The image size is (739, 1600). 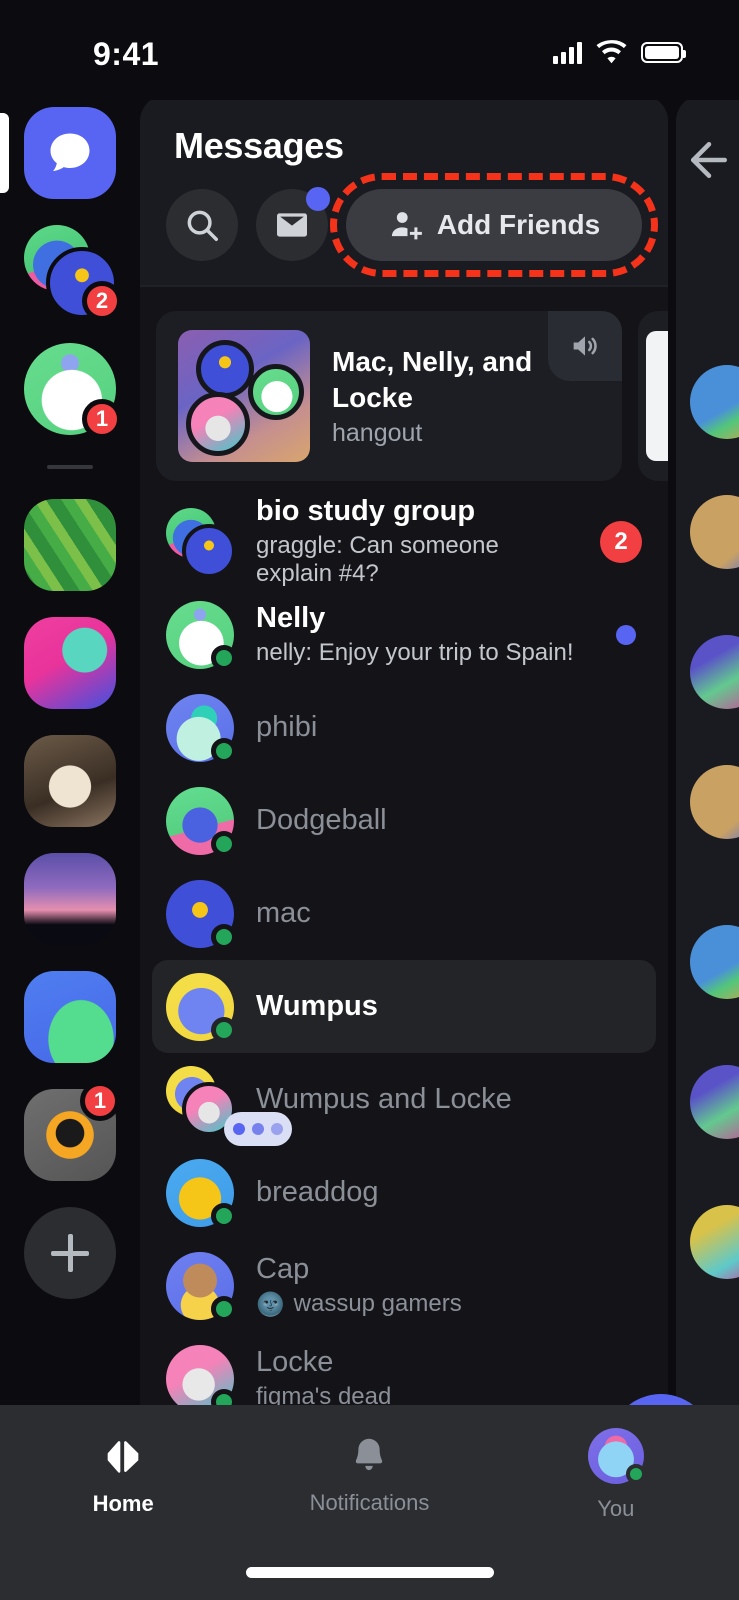 I want to click on chat-row-locke: Locke figma's dead, so click(x=404, y=1368).